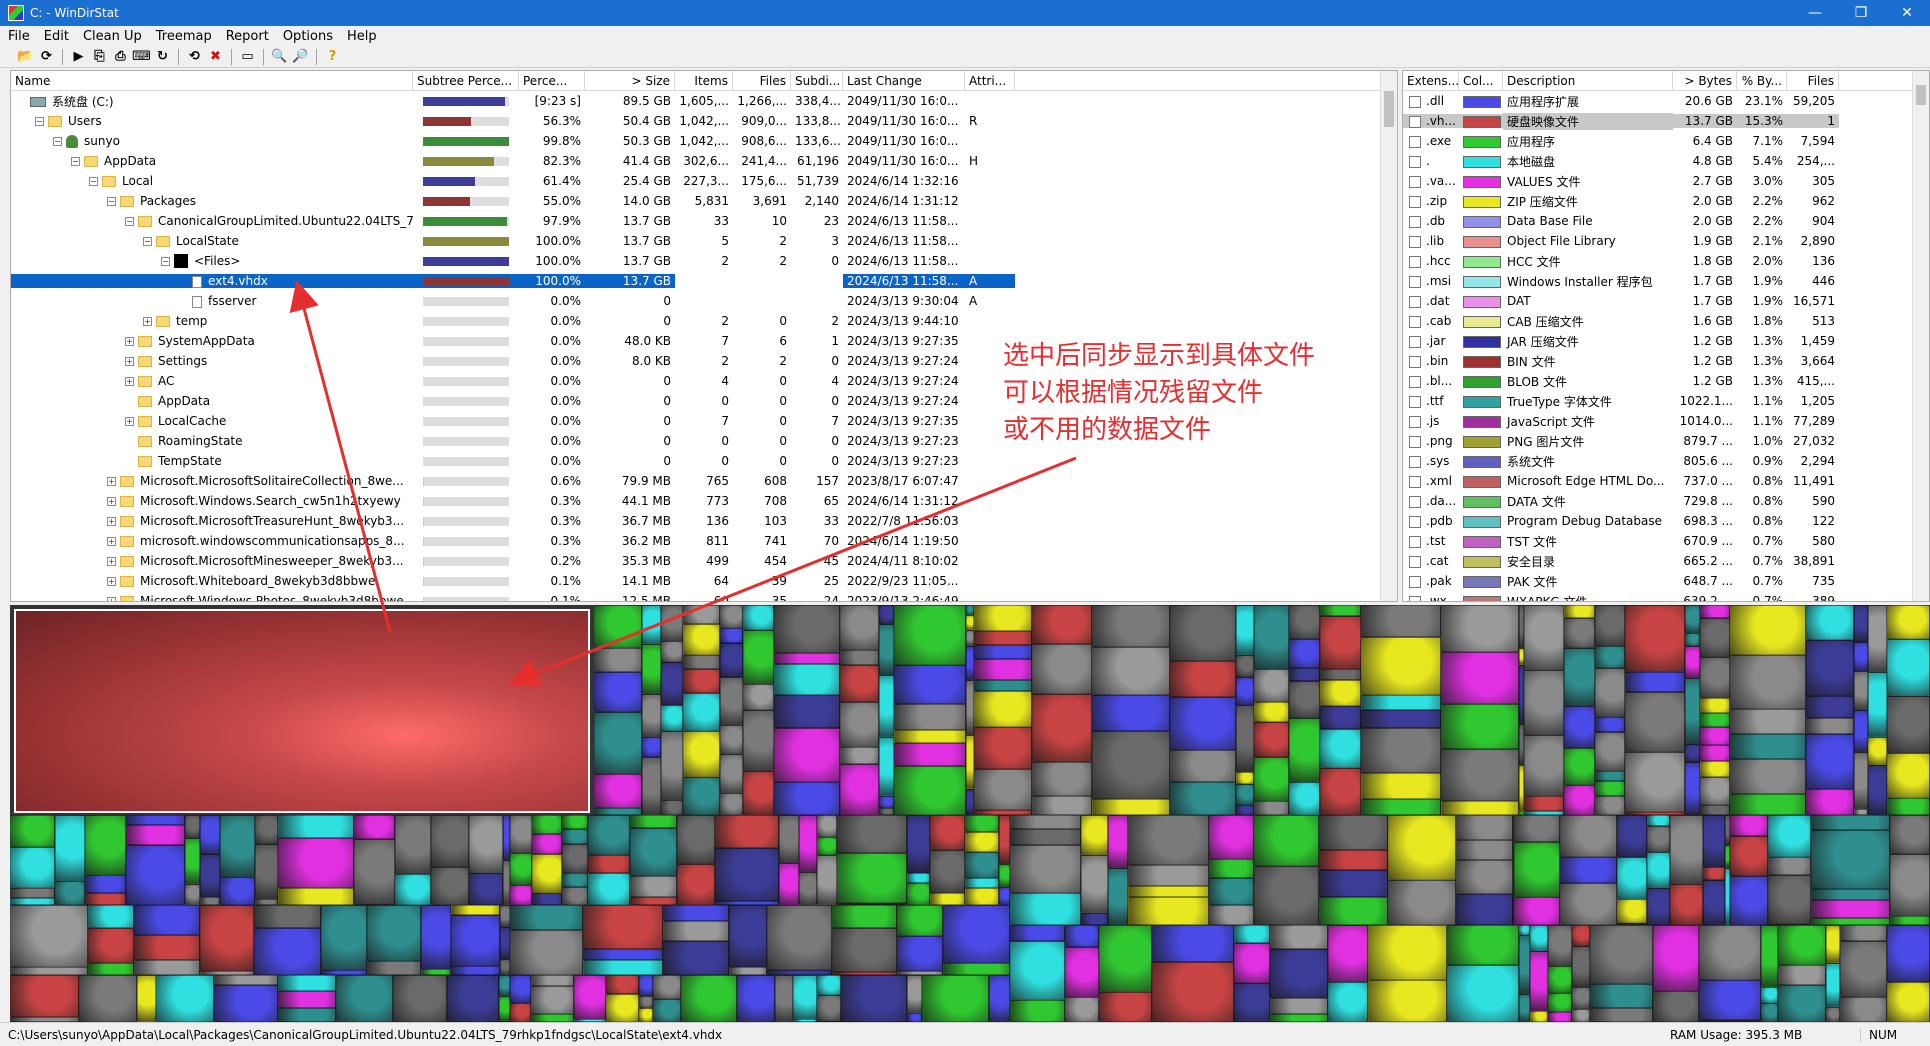  What do you see at coordinates (1813, 80) in the screenshot?
I see `col-files: Files` at bounding box center [1813, 80].